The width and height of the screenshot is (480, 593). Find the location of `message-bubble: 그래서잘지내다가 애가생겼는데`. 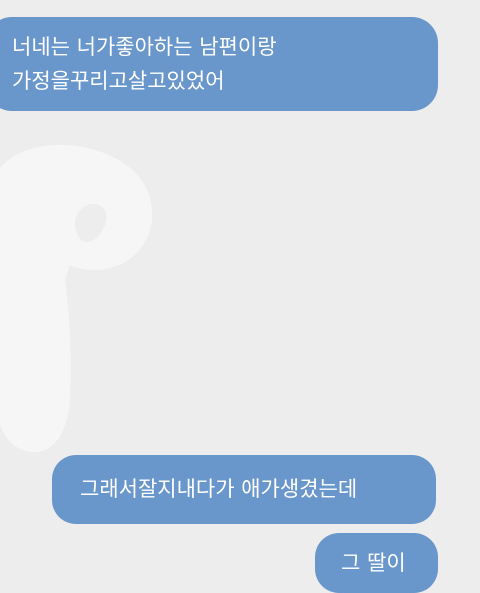

message-bubble: 그래서잘지내다가 애가생겼는데 is located at coordinates (244, 489).